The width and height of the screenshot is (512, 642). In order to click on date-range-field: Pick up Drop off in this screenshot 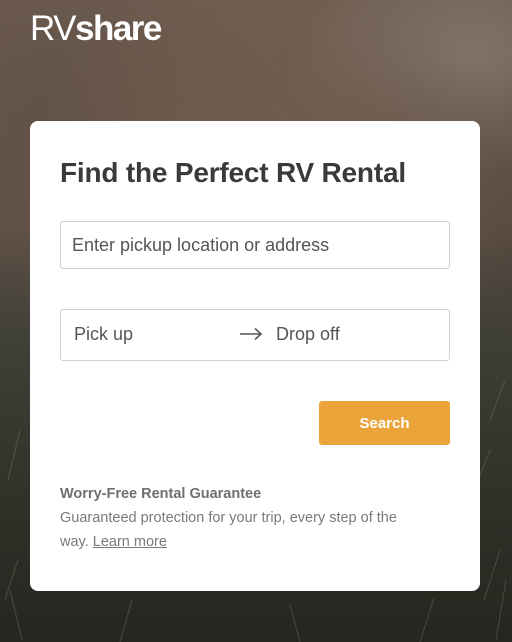, I will do `click(255, 335)`.